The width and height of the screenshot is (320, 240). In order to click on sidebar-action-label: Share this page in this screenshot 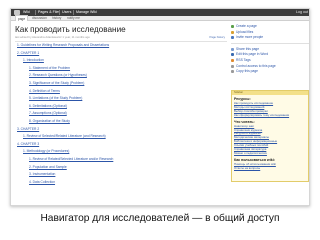, I will do `click(248, 48)`.